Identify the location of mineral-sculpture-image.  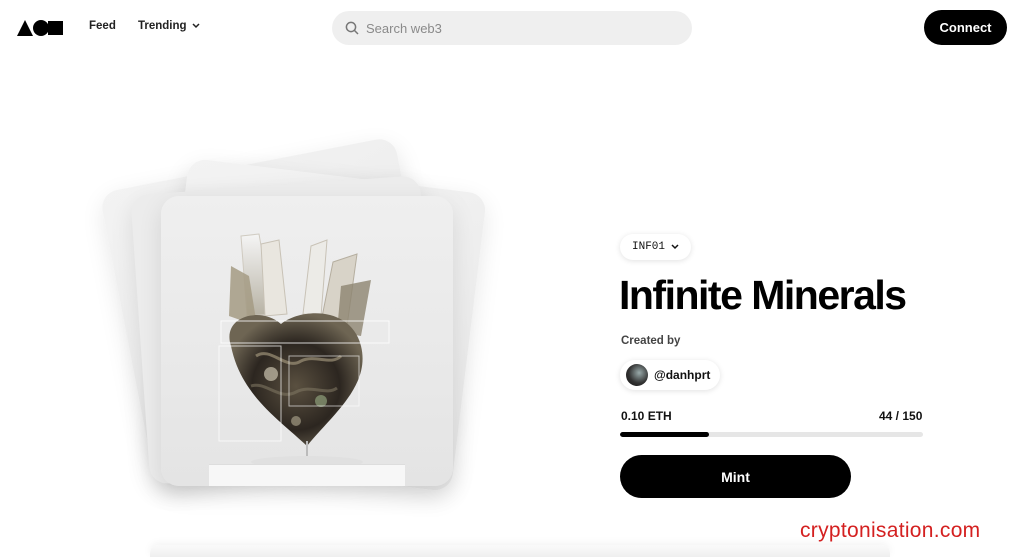
(304, 345).